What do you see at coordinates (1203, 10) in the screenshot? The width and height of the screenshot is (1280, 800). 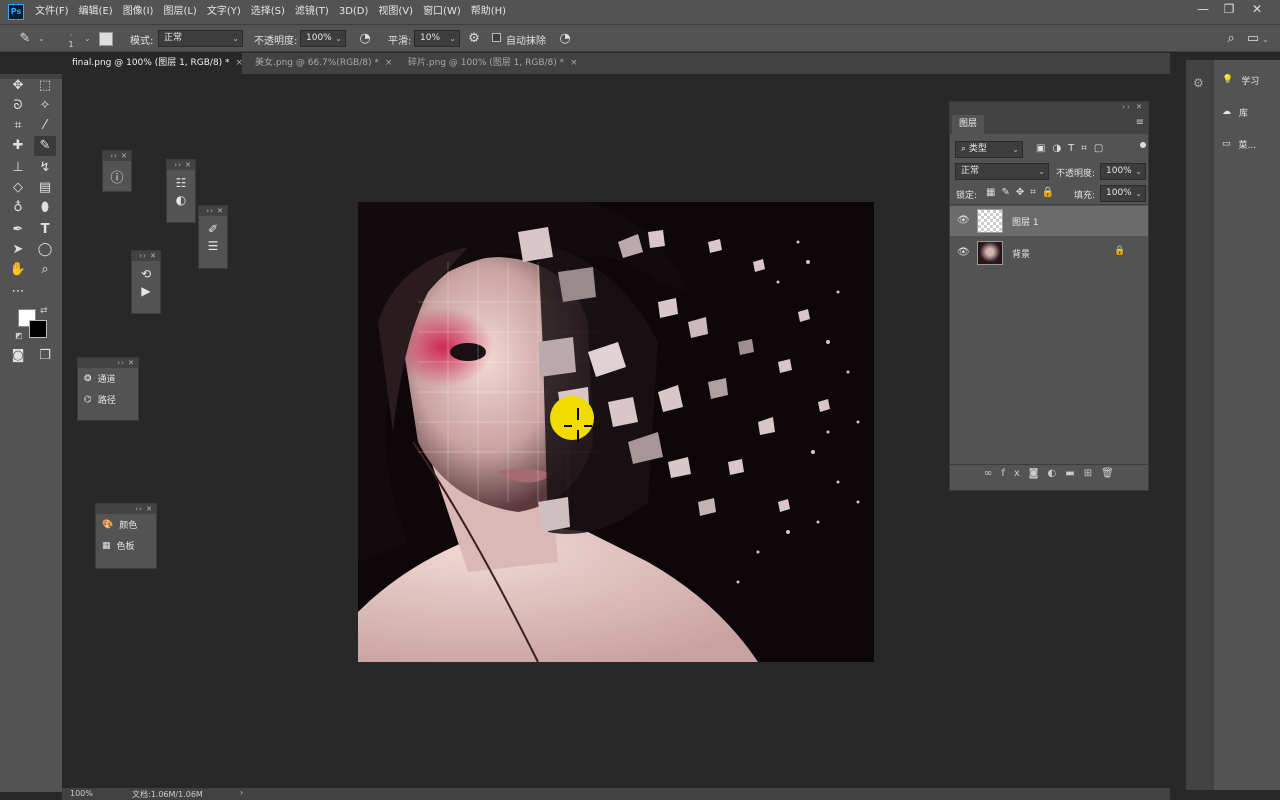 I see `minimize-button: —` at bounding box center [1203, 10].